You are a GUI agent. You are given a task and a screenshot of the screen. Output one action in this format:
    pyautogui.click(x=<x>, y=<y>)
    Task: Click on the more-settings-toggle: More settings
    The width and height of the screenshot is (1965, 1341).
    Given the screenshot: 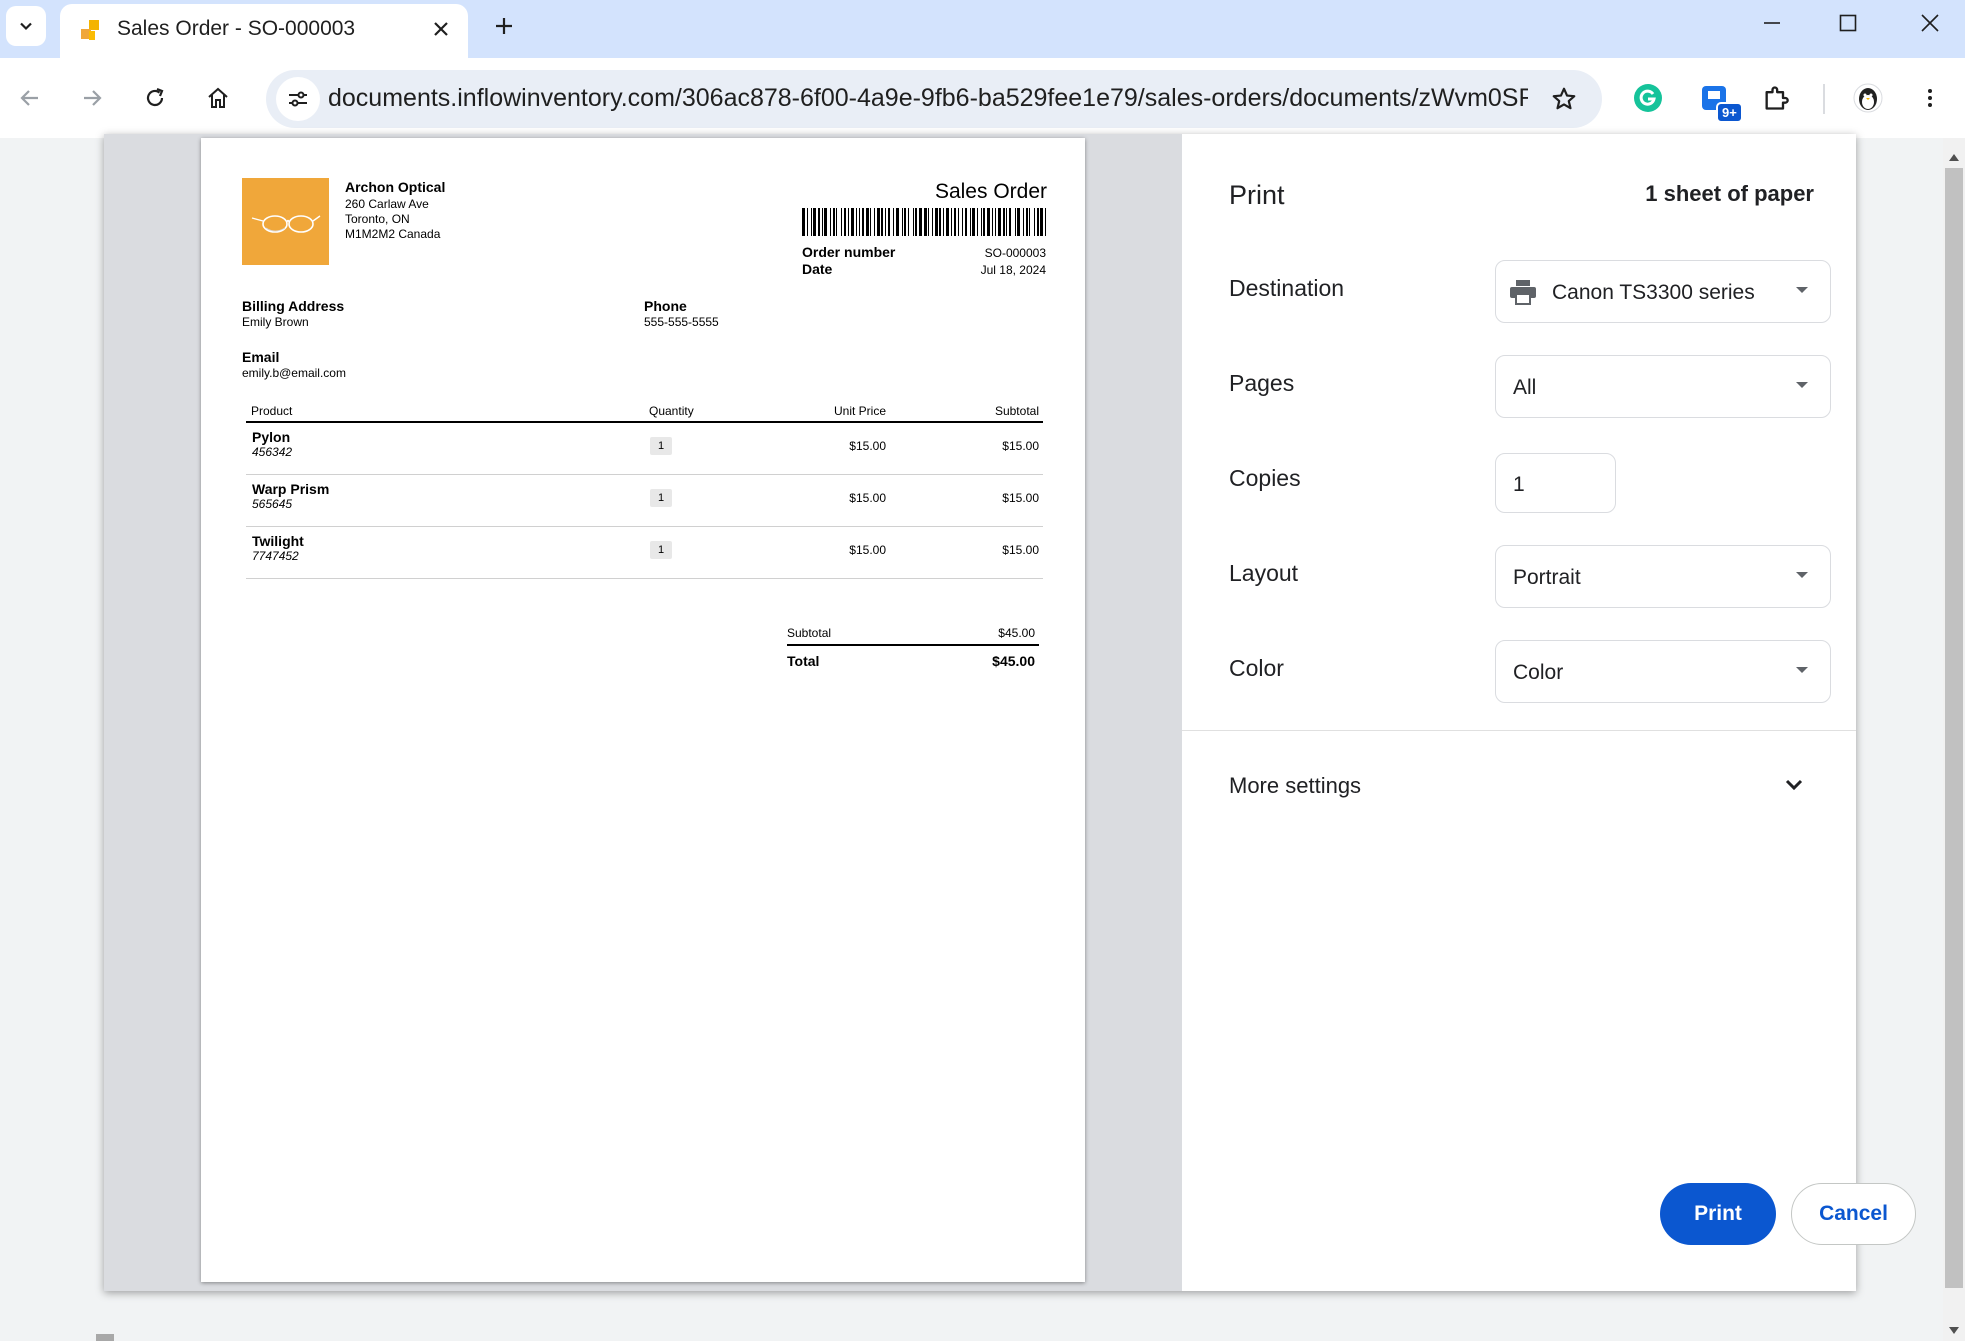 What is the action you would take?
    pyautogui.click(x=1519, y=794)
    